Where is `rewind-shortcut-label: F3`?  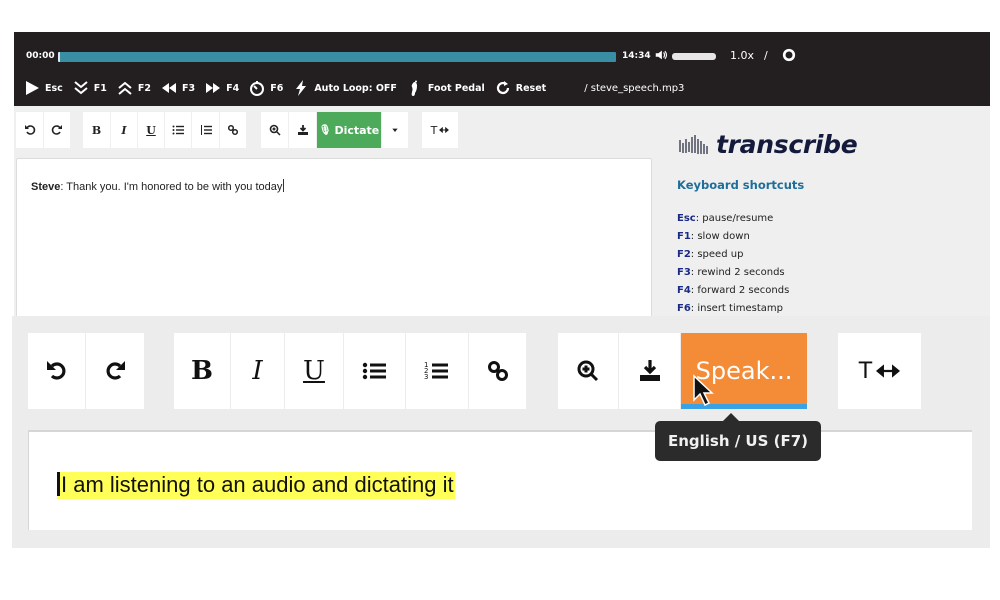
rewind-shortcut-label: F3 is located at coordinates (189, 88).